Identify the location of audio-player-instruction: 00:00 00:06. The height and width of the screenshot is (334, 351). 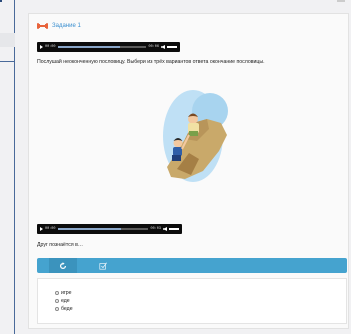
(108, 47).